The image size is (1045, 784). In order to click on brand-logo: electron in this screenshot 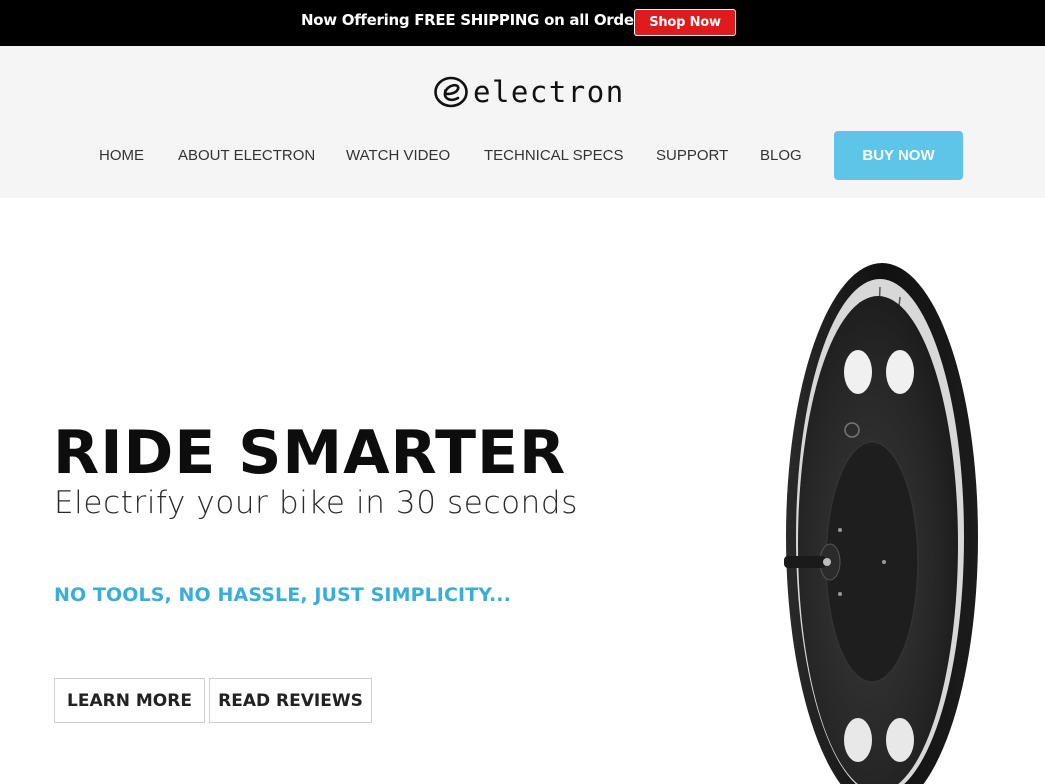, I will do `click(529, 92)`.